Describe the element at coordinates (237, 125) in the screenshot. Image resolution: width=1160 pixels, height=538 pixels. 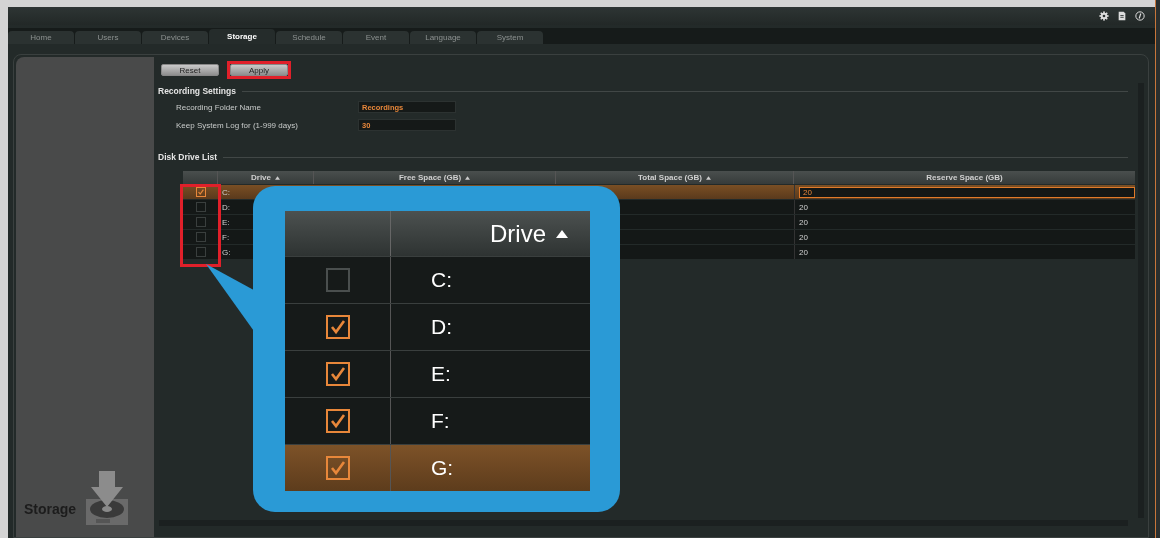
I see `field-label: Keep System Log for (1-999 days)` at that location.